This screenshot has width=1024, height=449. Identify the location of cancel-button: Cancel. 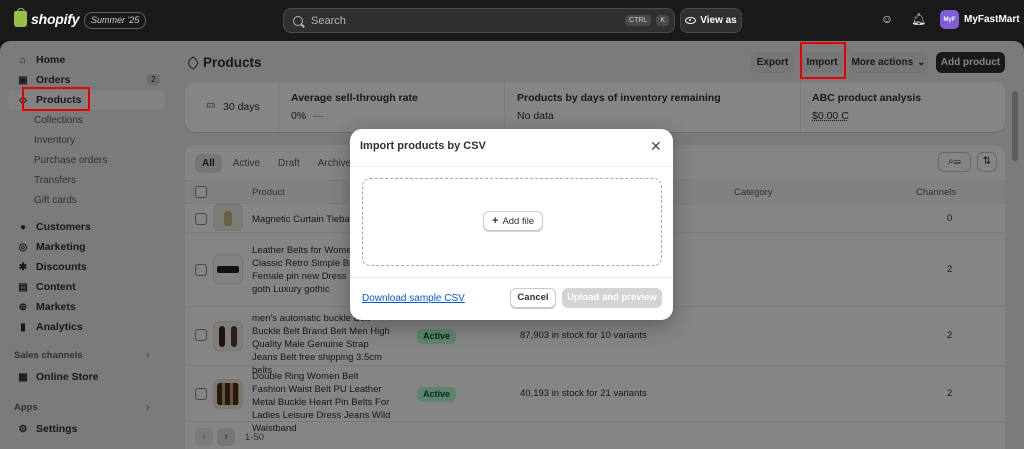
(533, 298).